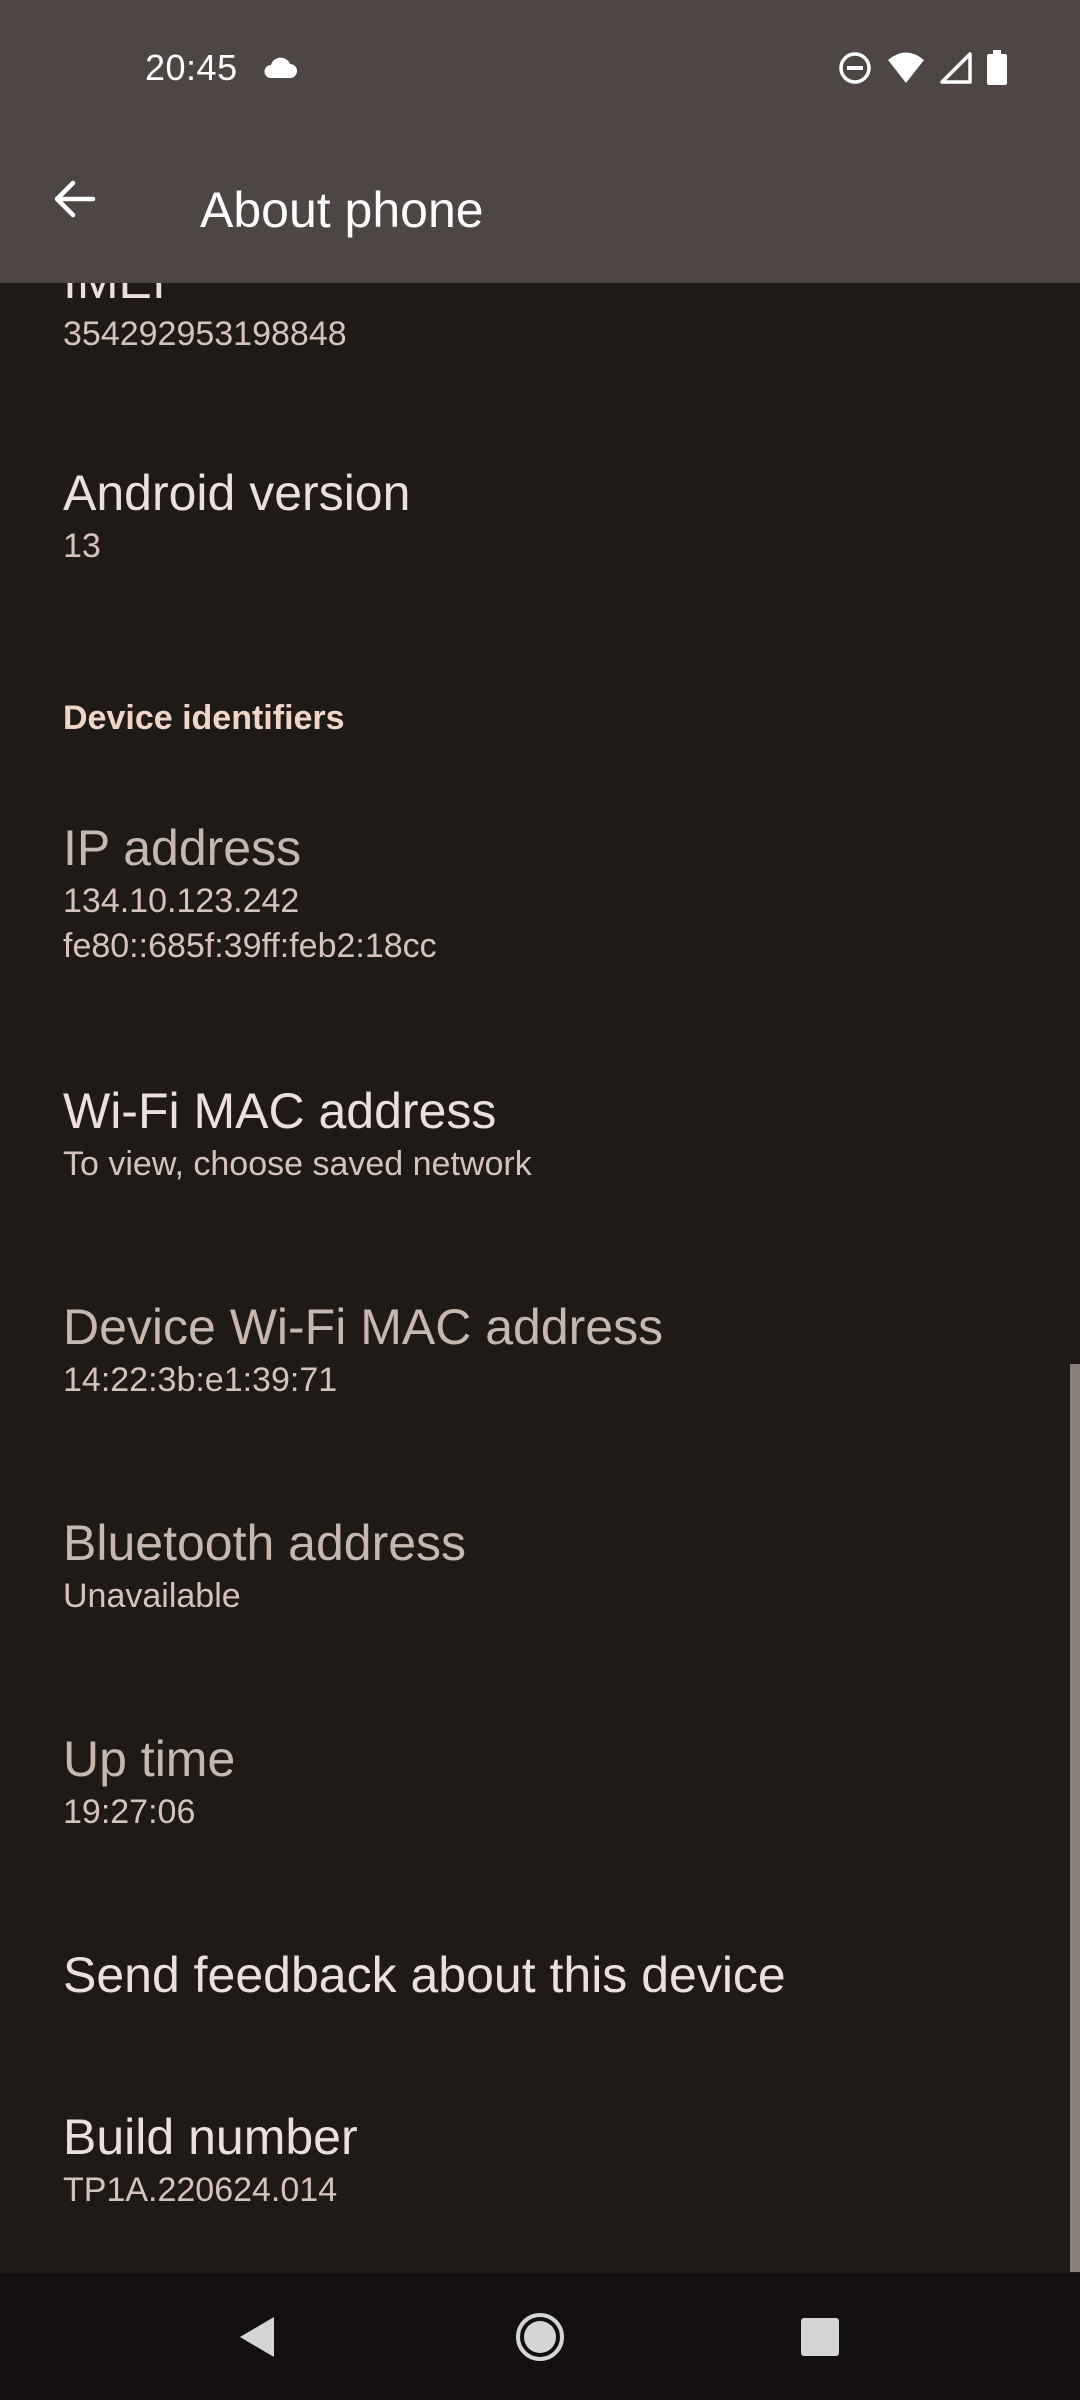 The height and width of the screenshot is (2400, 1080). I want to click on cloud-icon, so click(280, 69).